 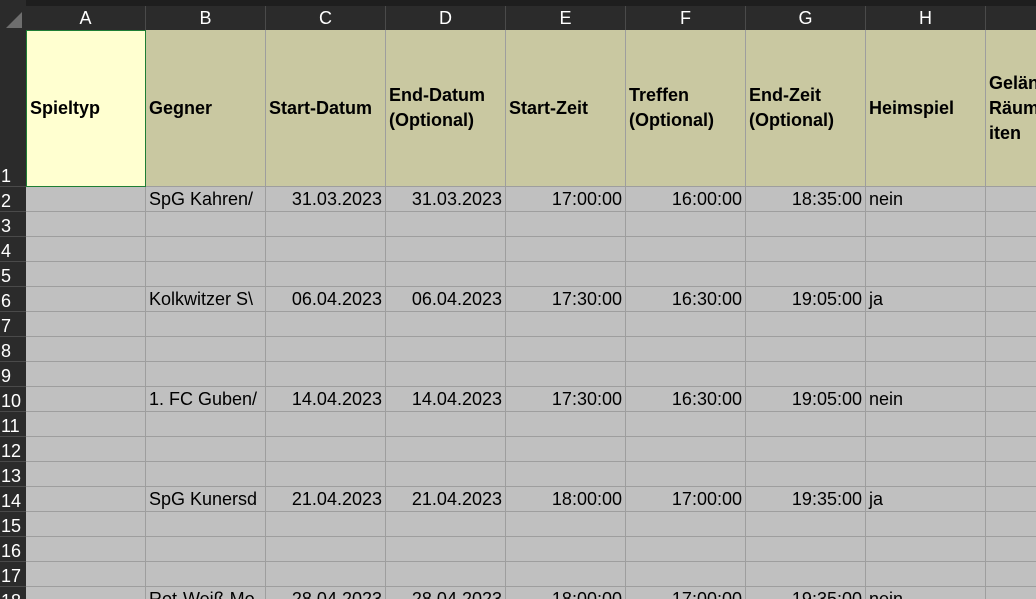 What do you see at coordinates (1011, 108) in the screenshot?
I see `header-cell: Gelän Räum iten` at bounding box center [1011, 108].